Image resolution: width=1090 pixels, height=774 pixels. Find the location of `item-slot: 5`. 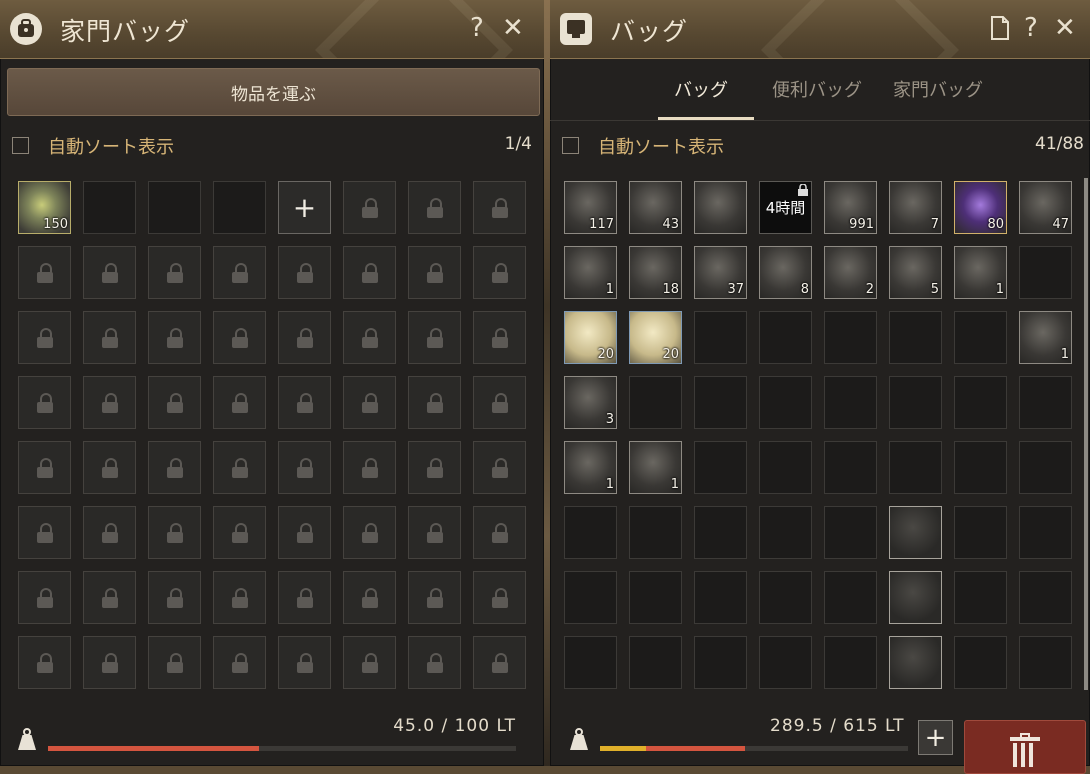

item-slot: 5 is located at coordinates (915, 272).